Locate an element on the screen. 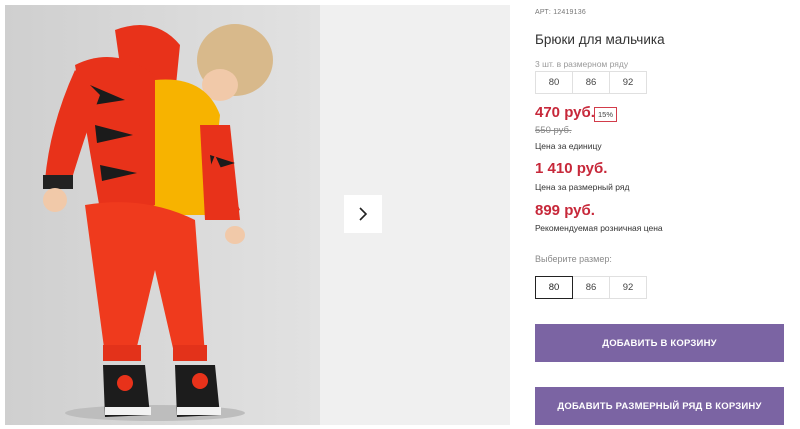 The height and width of the screenshot is (429, 800). range-price: 1 410 руб. is located at coordinates (571, 168).